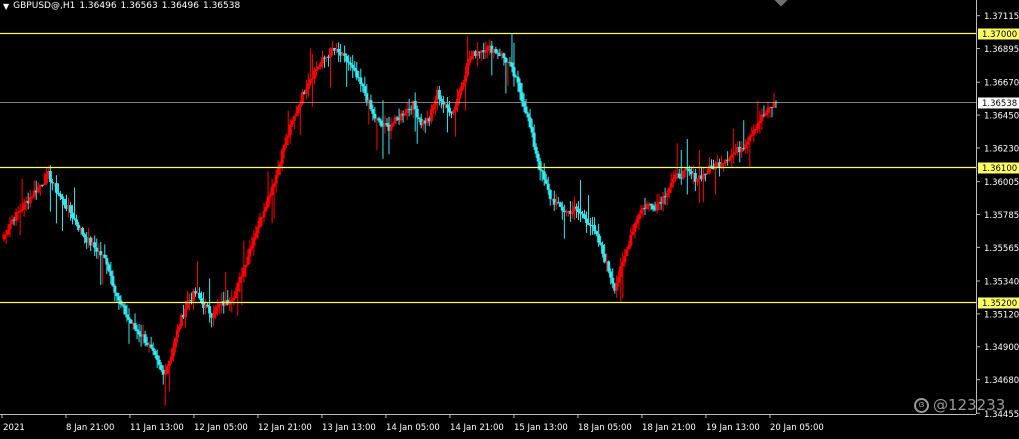  Describe the element at coordinates (605, 428) in the screenshot. I see `x-tick-label: 18 Jan 05:00` at that location.